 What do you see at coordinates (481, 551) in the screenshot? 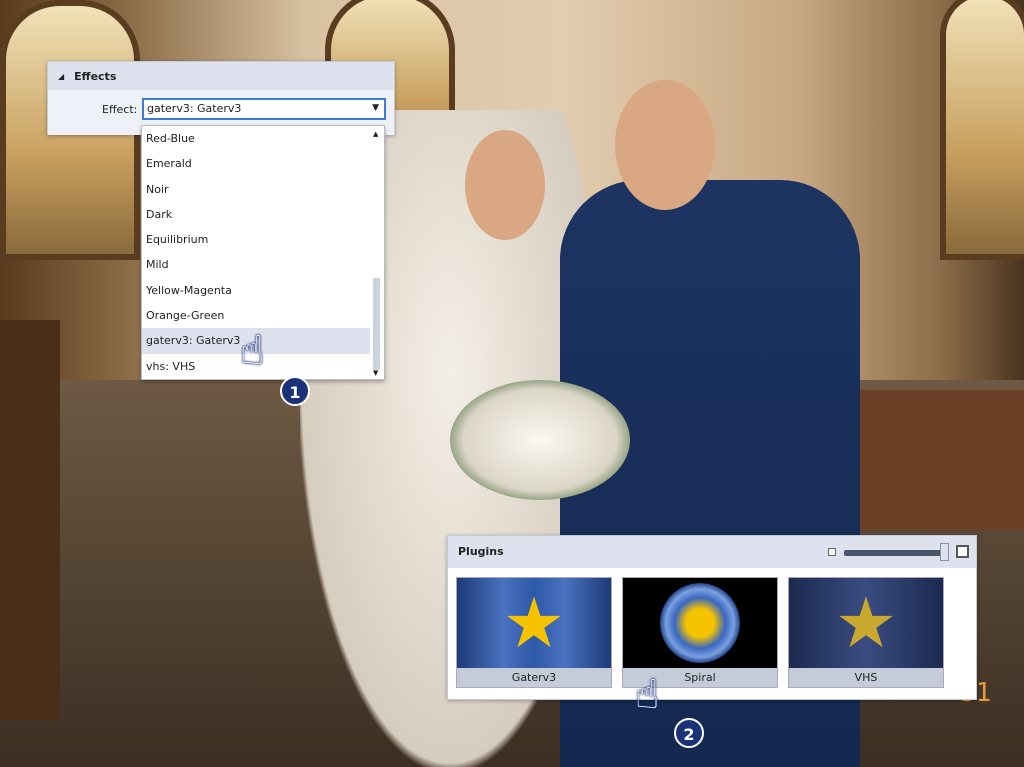
I see `plugins-title: Plugins` at bounding box center [481, 551].